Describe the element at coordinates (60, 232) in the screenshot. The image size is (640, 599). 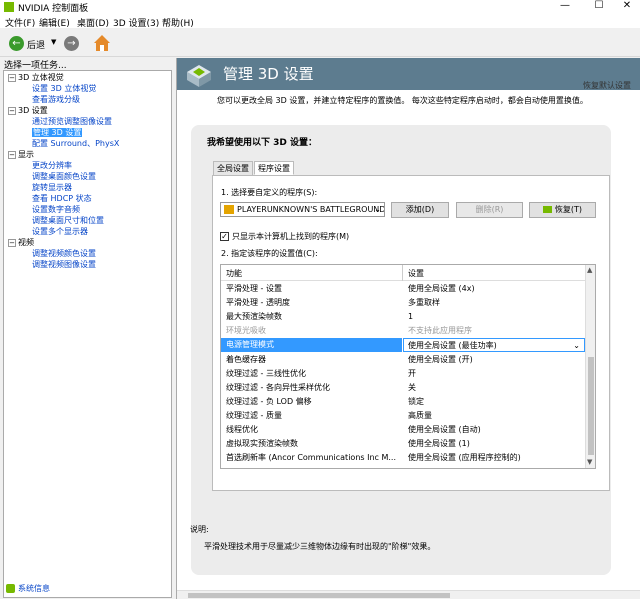
I see `tree-item-multi-display: 设置多个显示器` at that location.